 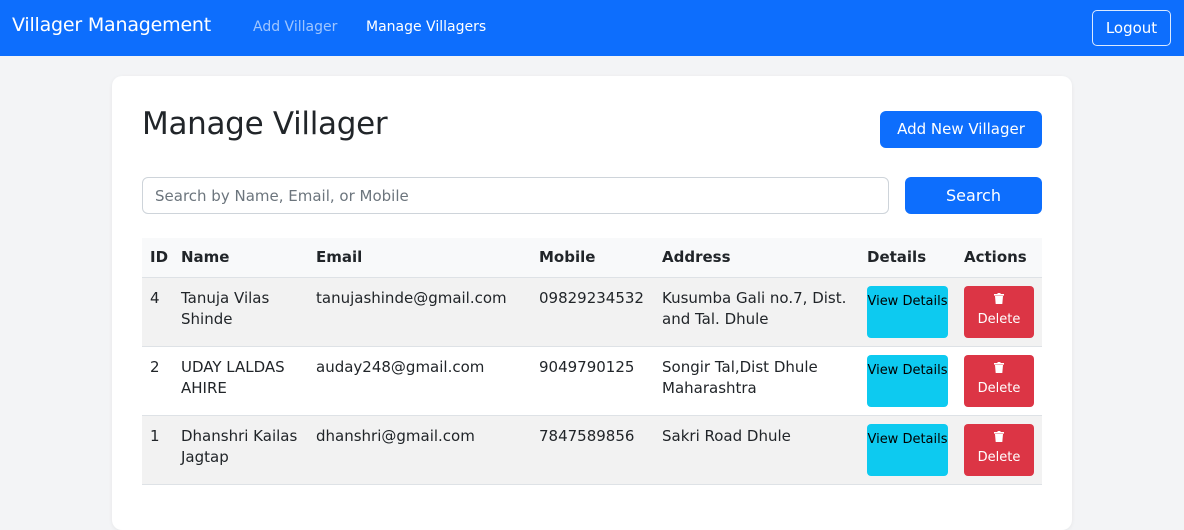 What do you see at coordinates (995, 257) in the screenshot?
I see `header-actions: Actions` at bounding box center [995, 257].